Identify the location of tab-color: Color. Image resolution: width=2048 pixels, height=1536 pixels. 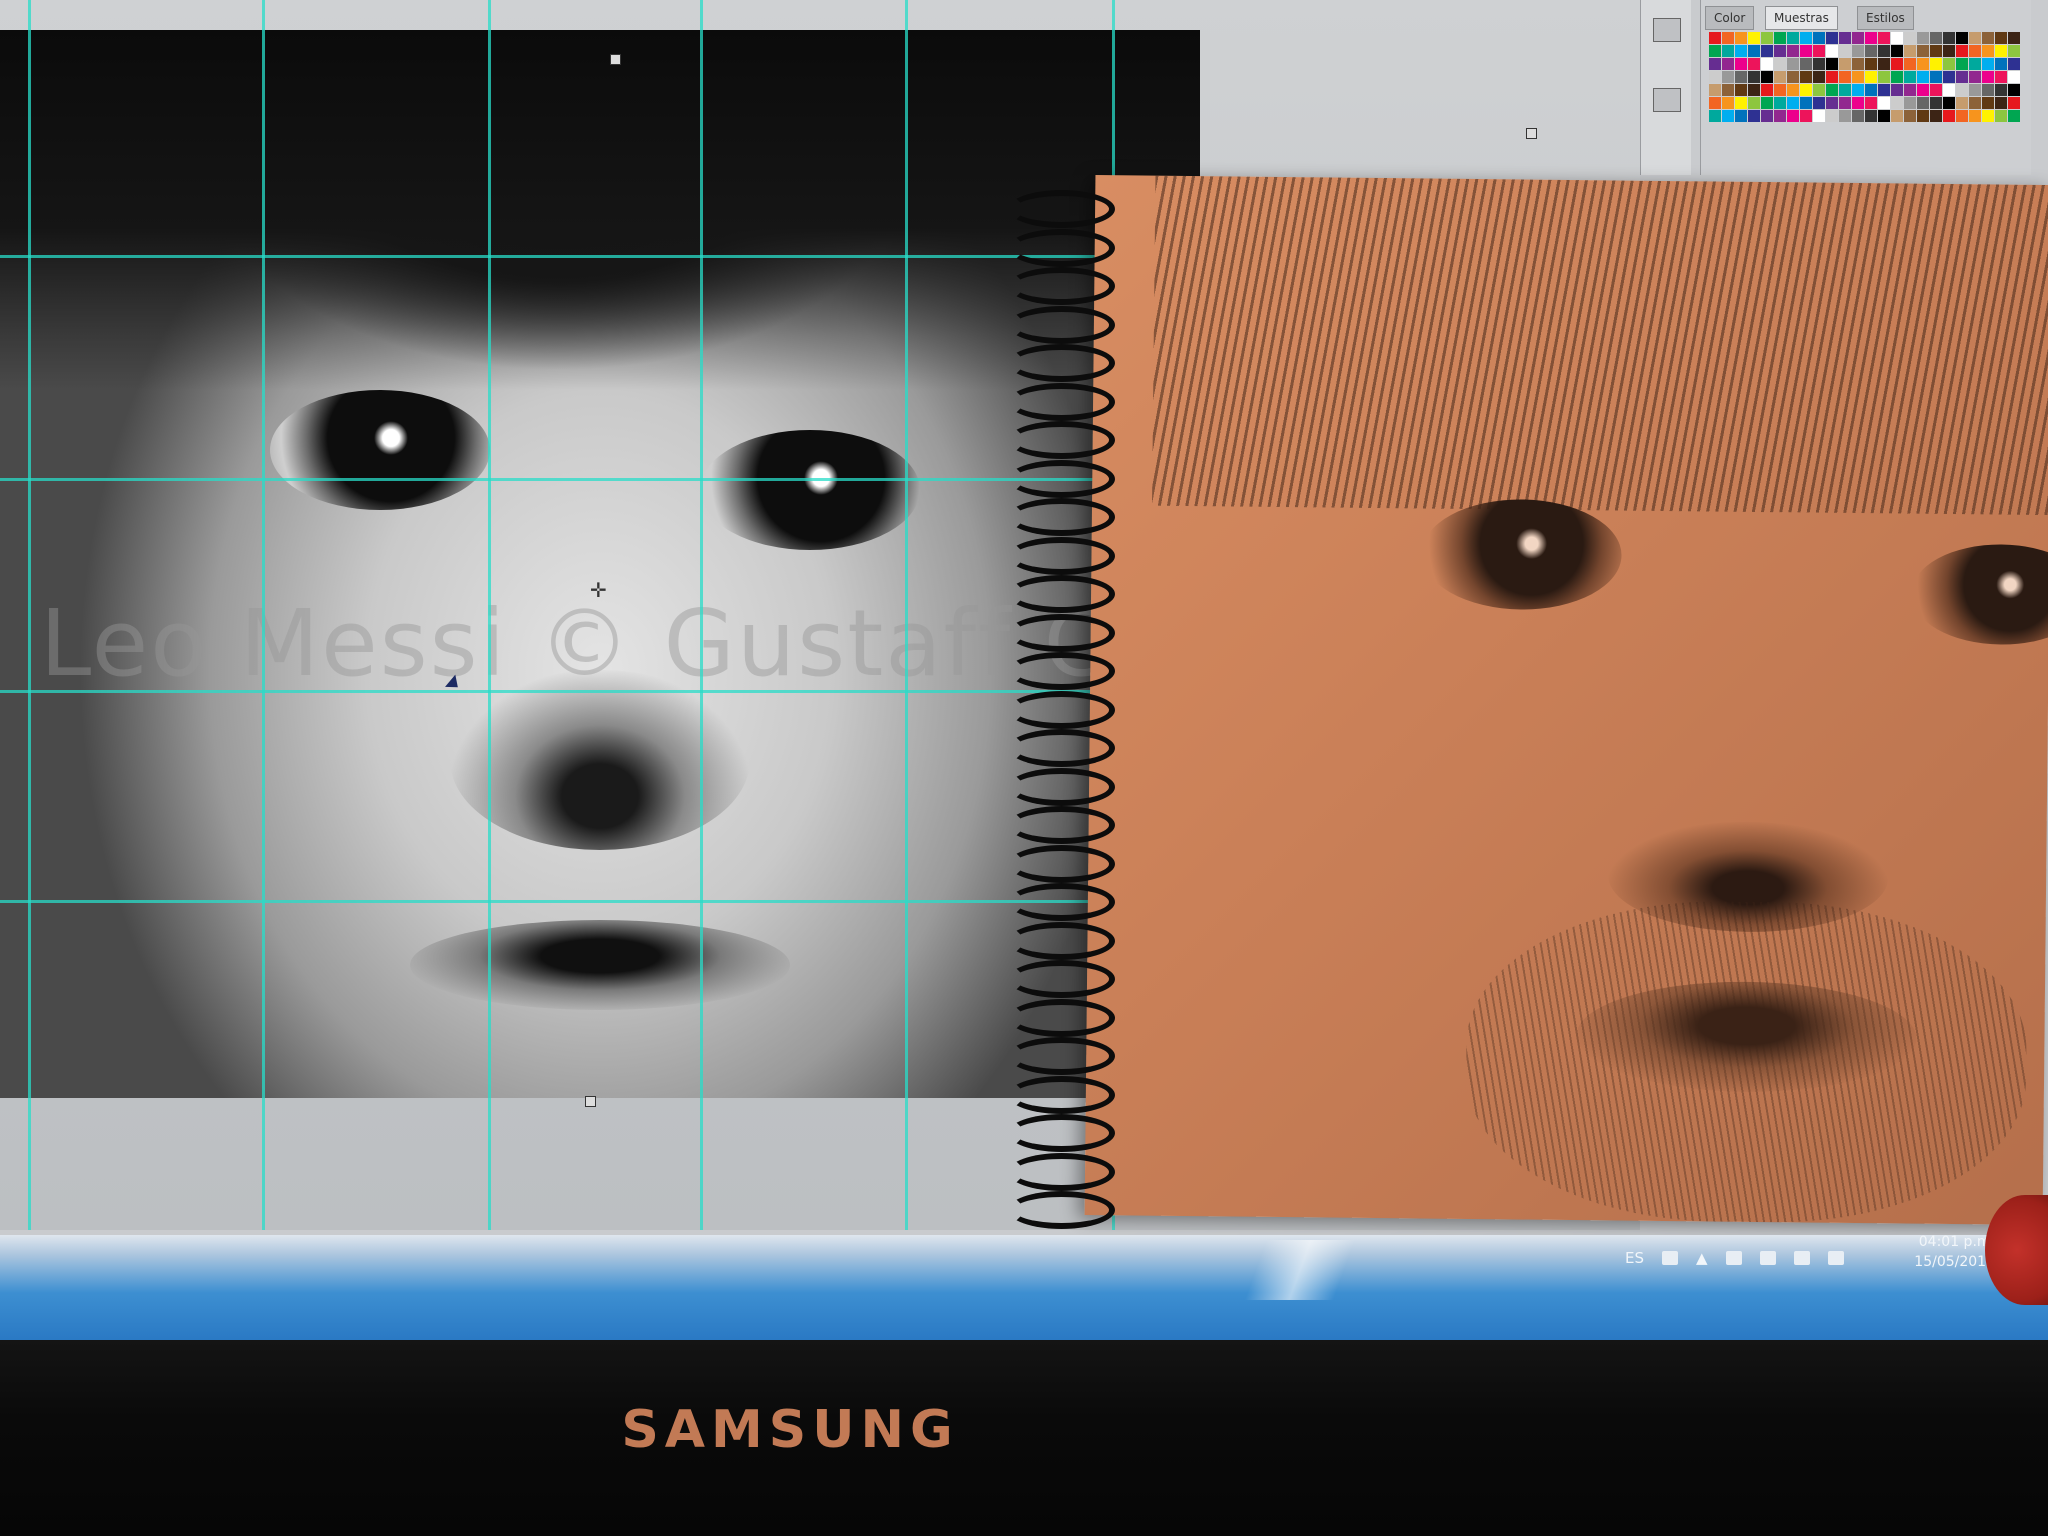
(1730, 18).